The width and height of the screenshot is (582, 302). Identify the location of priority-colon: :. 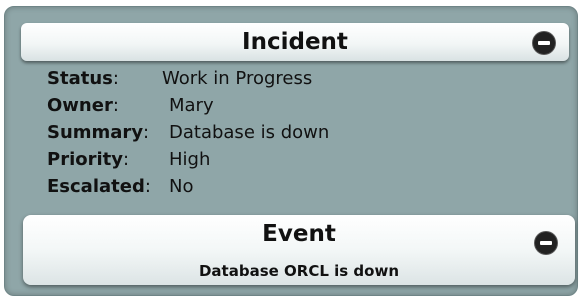
(126, 159).